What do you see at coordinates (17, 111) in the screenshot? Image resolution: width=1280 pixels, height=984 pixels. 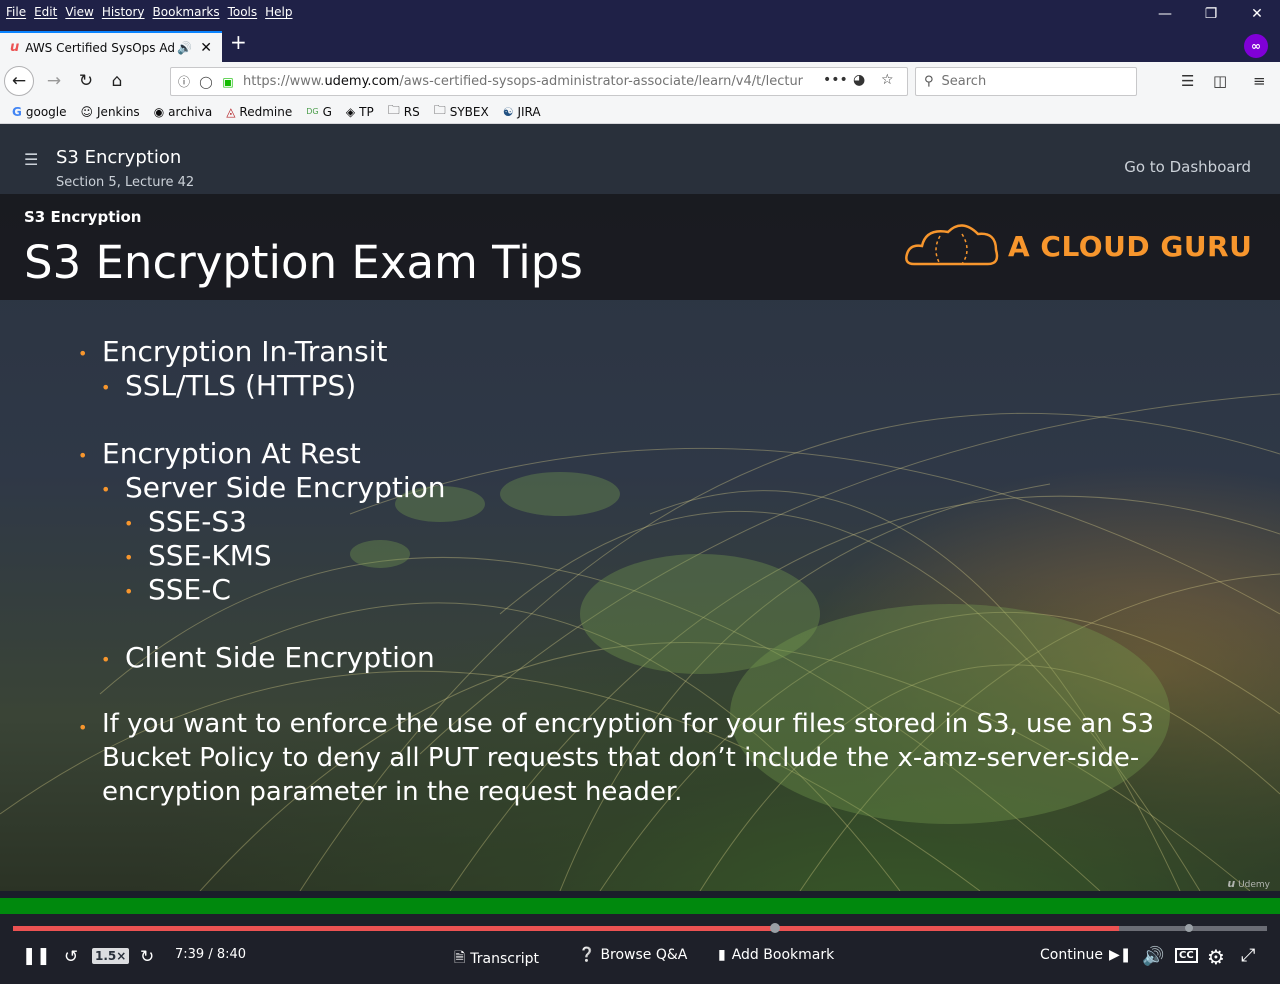 I see `google-icon: G` at bounding box center [17, 111].